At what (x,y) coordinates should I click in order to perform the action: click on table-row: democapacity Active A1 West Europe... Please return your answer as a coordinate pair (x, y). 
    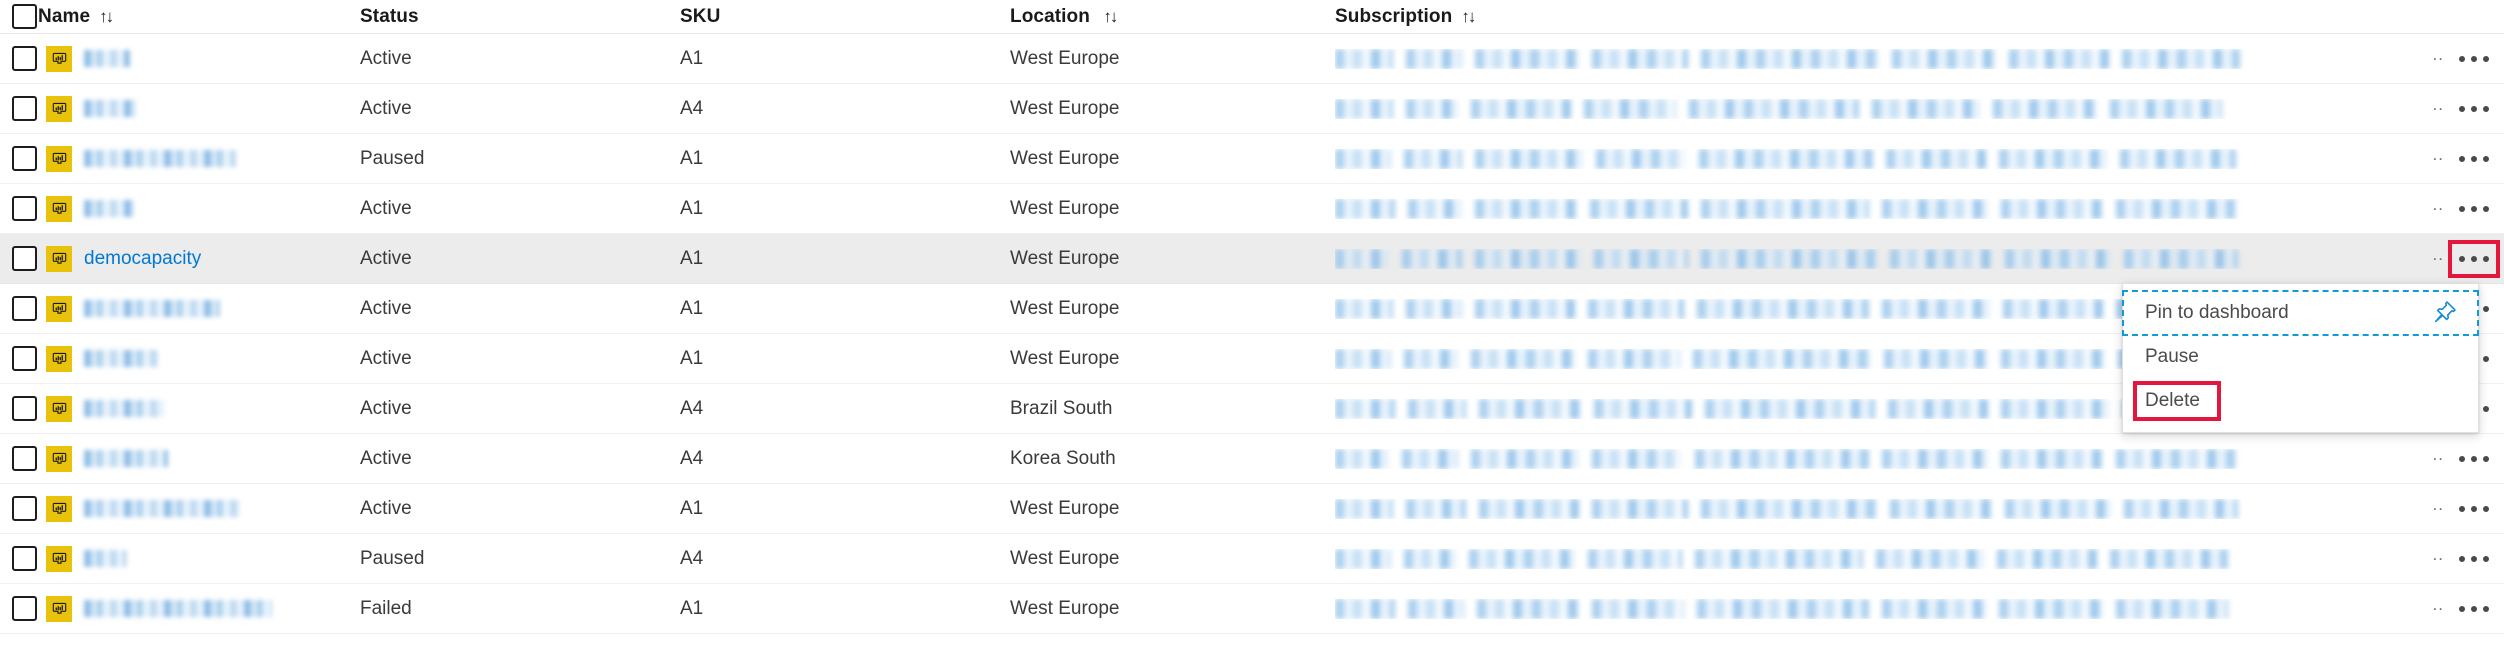
    Looking at the image, I should click on (1252, 259).